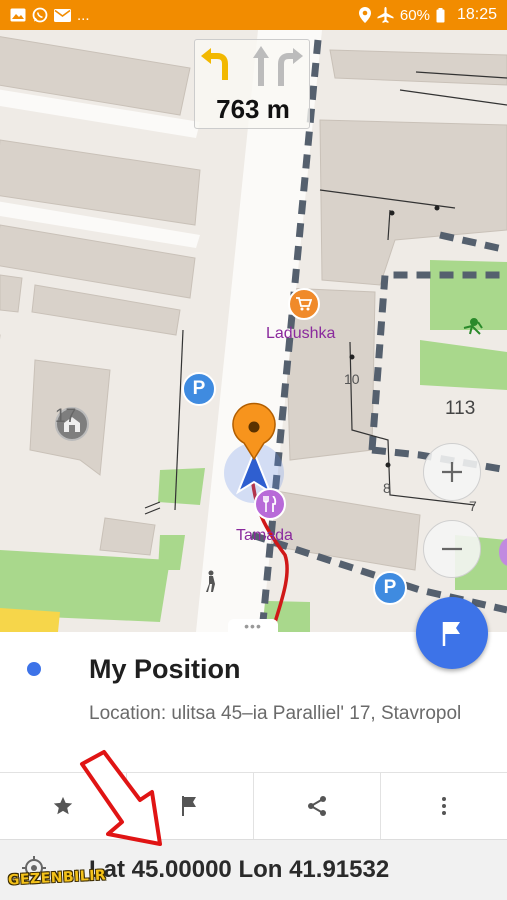 The image size is (507, 900). I want to click on navigate-flag-button, so click(452, 633).